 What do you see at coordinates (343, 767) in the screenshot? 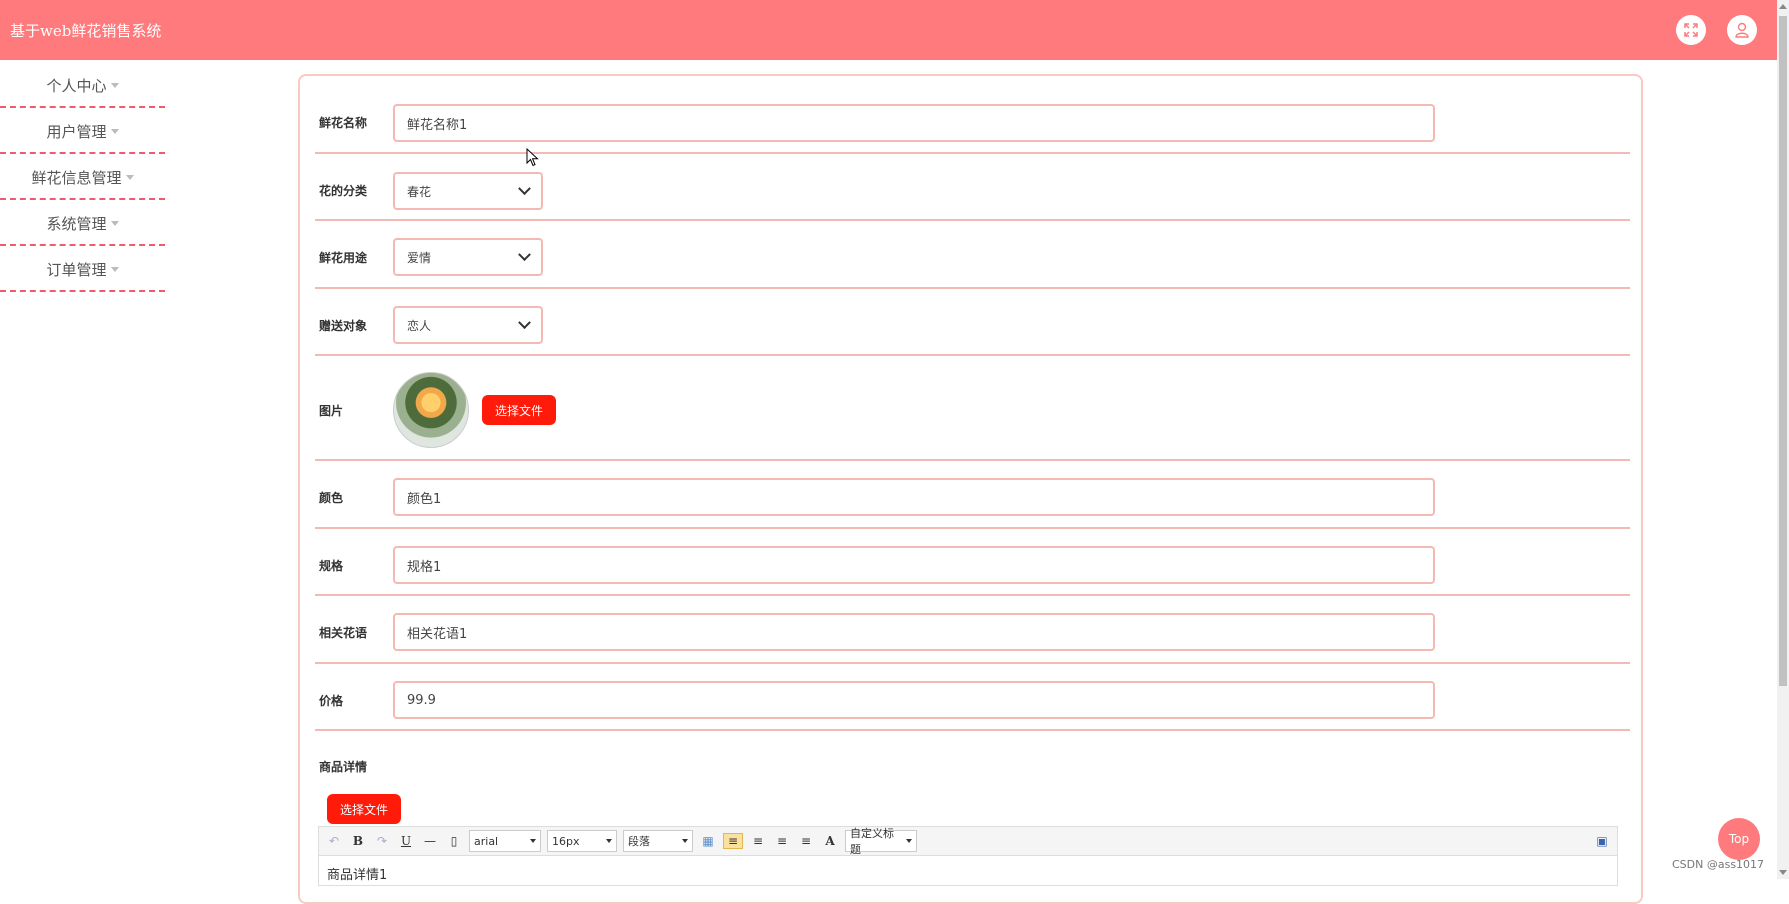
I see `detail-label: 商品详情` at bounding box center [343, 767].